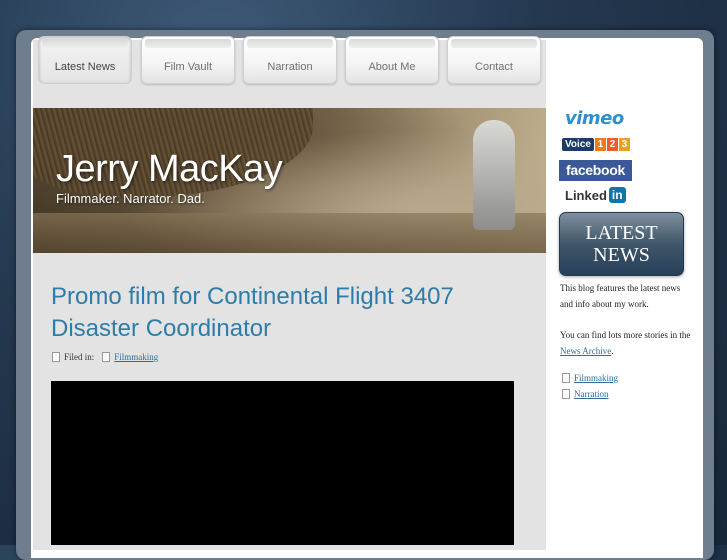  What do you see at coordinates (578, 144) in the screenshot?
I see `voice123-word: Voice` at bounding box center [578, 144].